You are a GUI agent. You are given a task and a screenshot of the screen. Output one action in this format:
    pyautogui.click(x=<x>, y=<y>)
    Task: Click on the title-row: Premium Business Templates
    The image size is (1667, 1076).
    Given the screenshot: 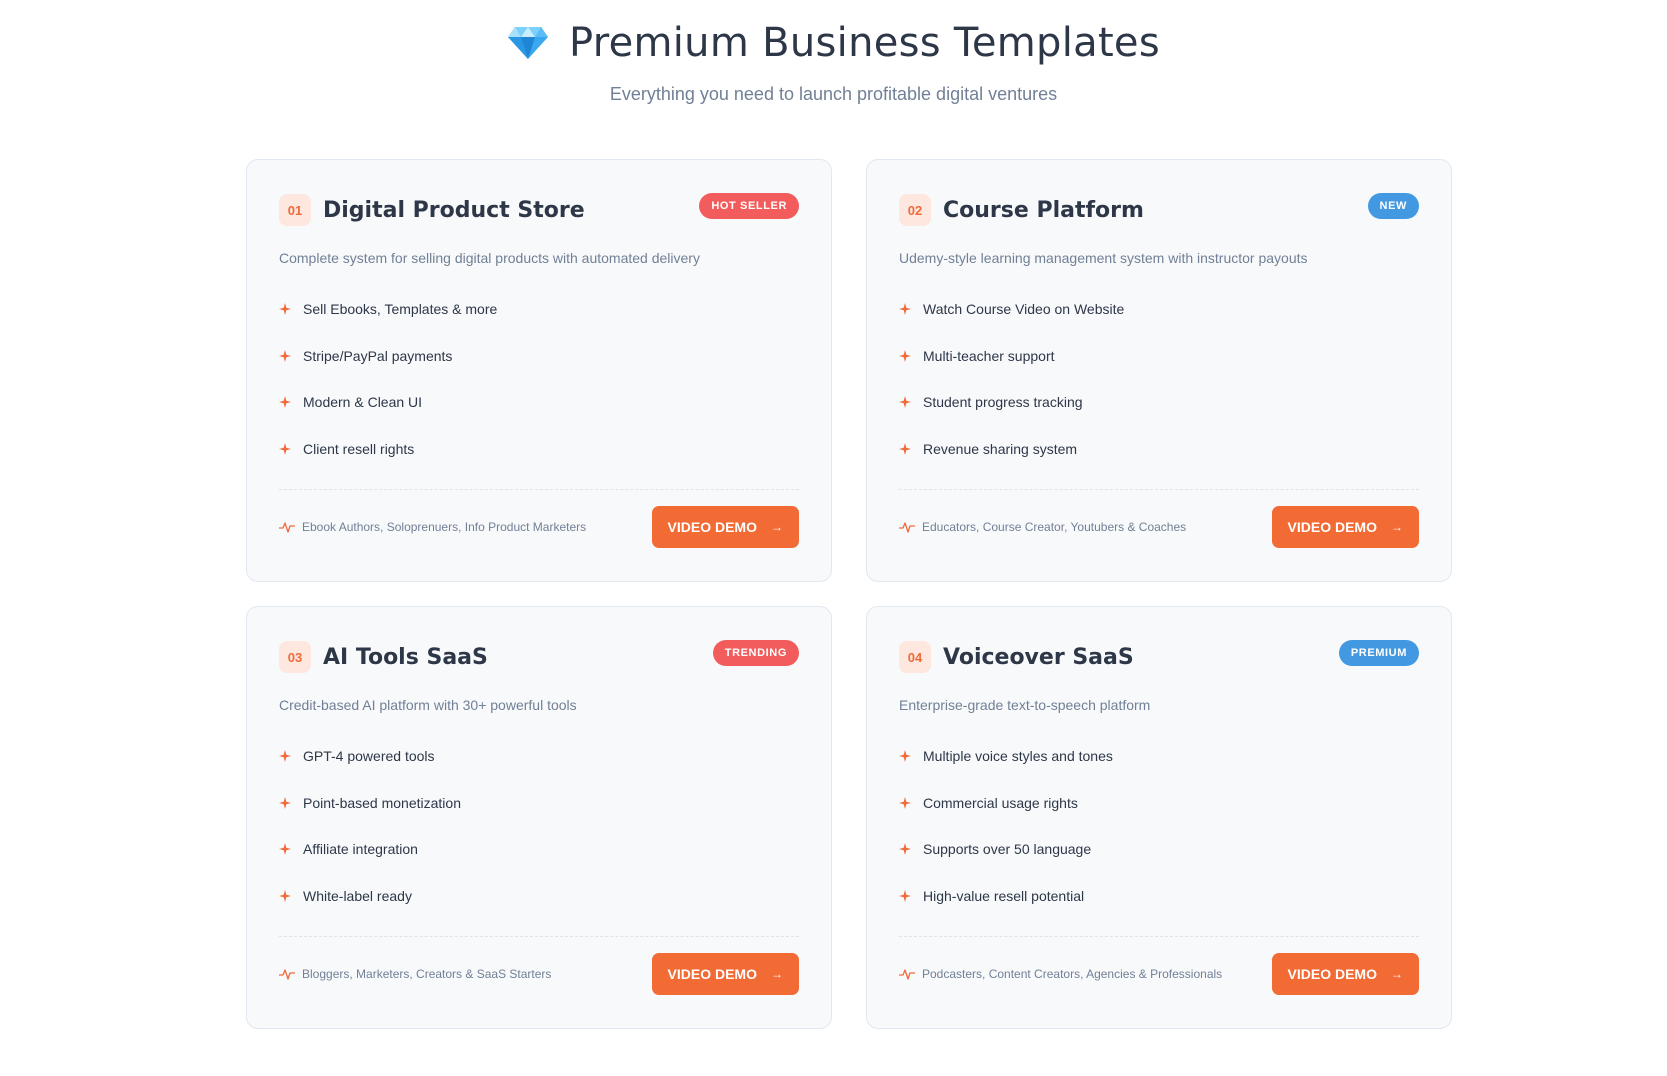 What is the action you would take?
    pyautogui.click(x=833, y=43)
    